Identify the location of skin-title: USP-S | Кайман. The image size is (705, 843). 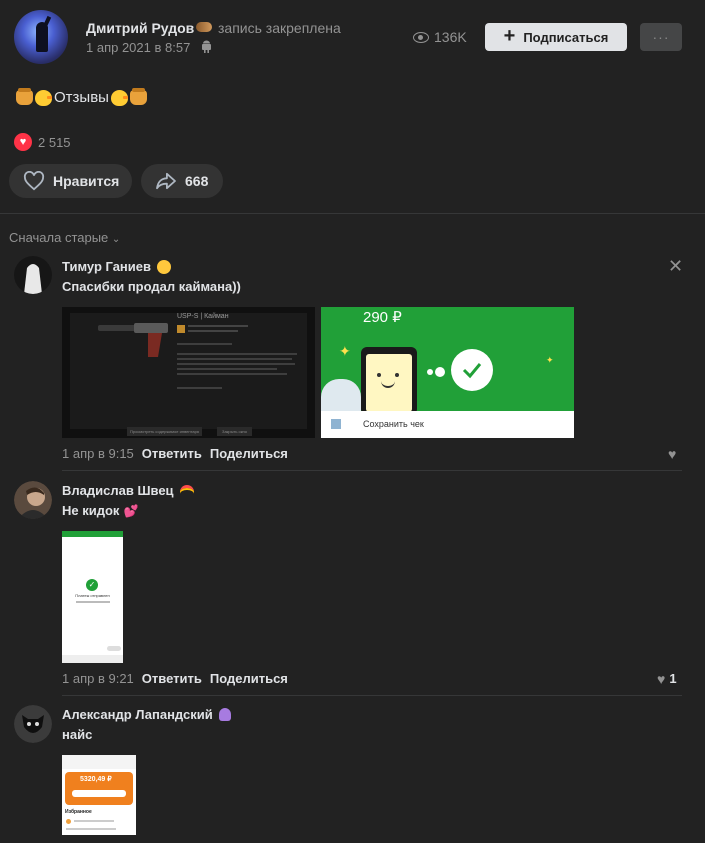
(203, 316).